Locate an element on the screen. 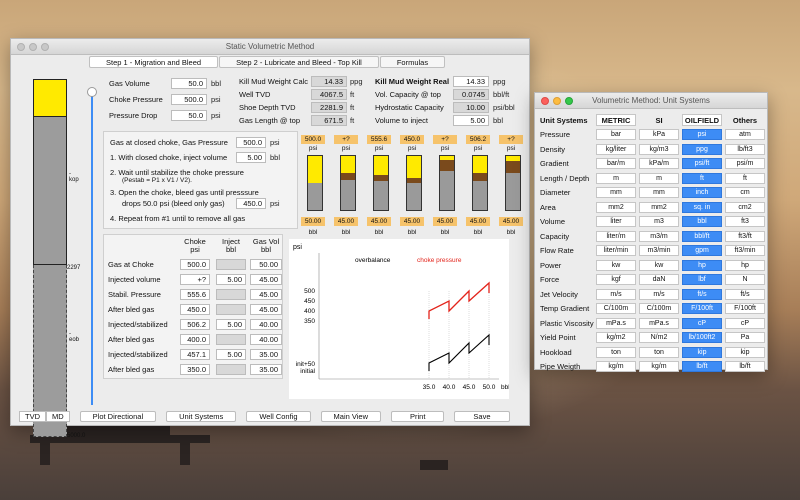 The width and height of the screenshot is (800, 500). col-metric: METRIC is located at coordinates (616, 120).